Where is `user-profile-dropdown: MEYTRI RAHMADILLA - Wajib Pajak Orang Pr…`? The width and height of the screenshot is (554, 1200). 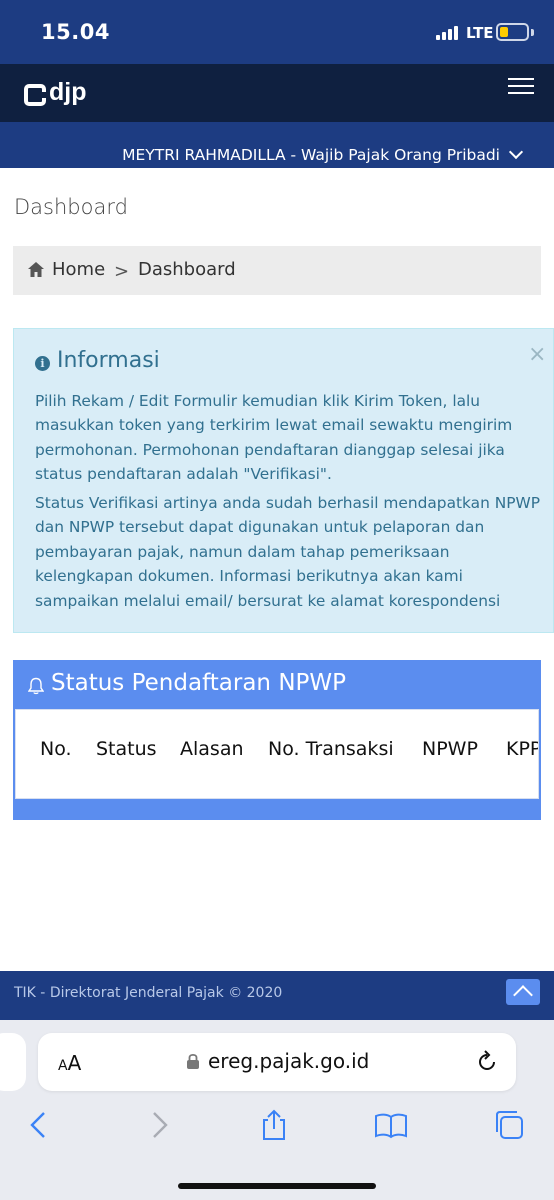
user-profile-dropdown: MEYTRI RAHMADILLA - Wajib Pajak Orang Pr… is located at coordinates (311, 155).